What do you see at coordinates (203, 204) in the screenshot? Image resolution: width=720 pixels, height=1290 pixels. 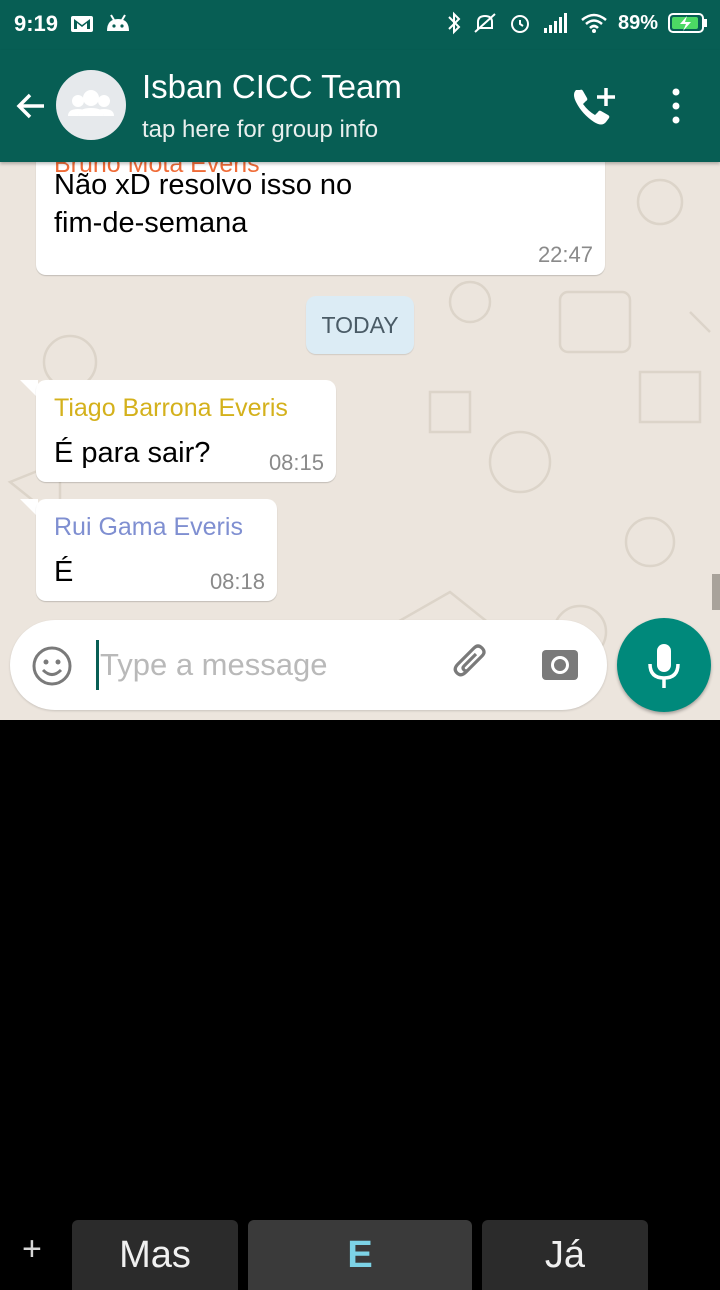 I see `message-text: Não xD resolvo isso no fim-de-semana` at bounding box center [203, 204].